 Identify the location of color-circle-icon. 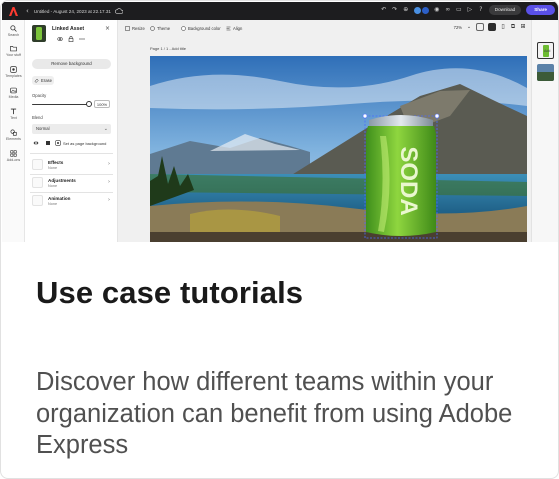
(183, 28).